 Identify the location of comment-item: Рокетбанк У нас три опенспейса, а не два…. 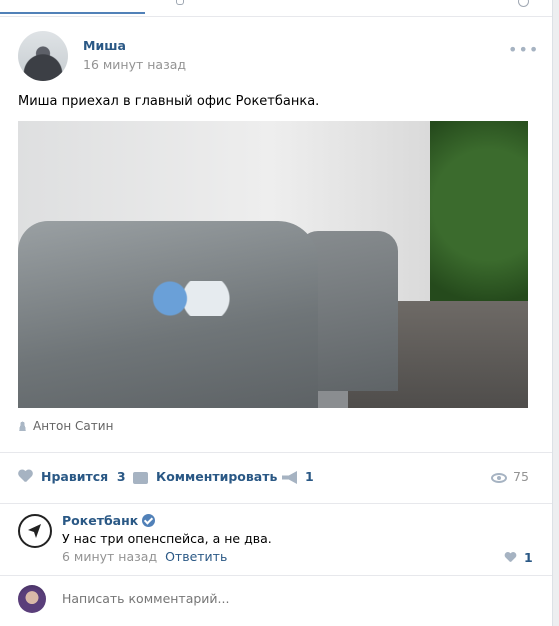
(276, 539).